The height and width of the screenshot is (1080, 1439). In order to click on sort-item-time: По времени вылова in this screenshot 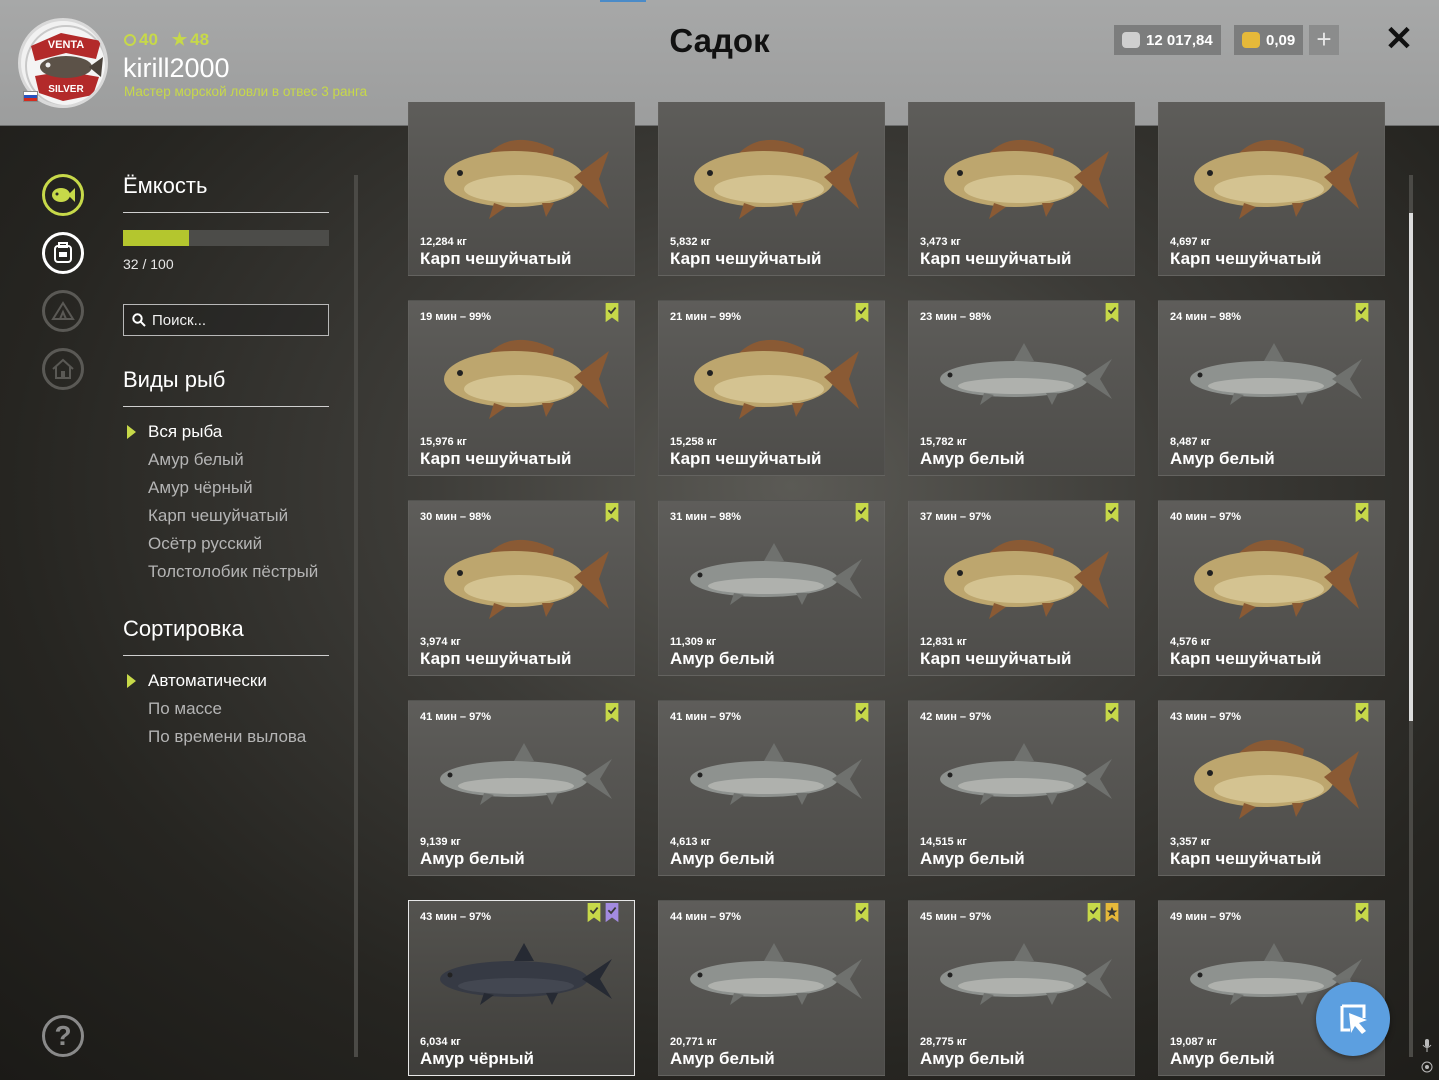, I will do `click(227, 737)`.